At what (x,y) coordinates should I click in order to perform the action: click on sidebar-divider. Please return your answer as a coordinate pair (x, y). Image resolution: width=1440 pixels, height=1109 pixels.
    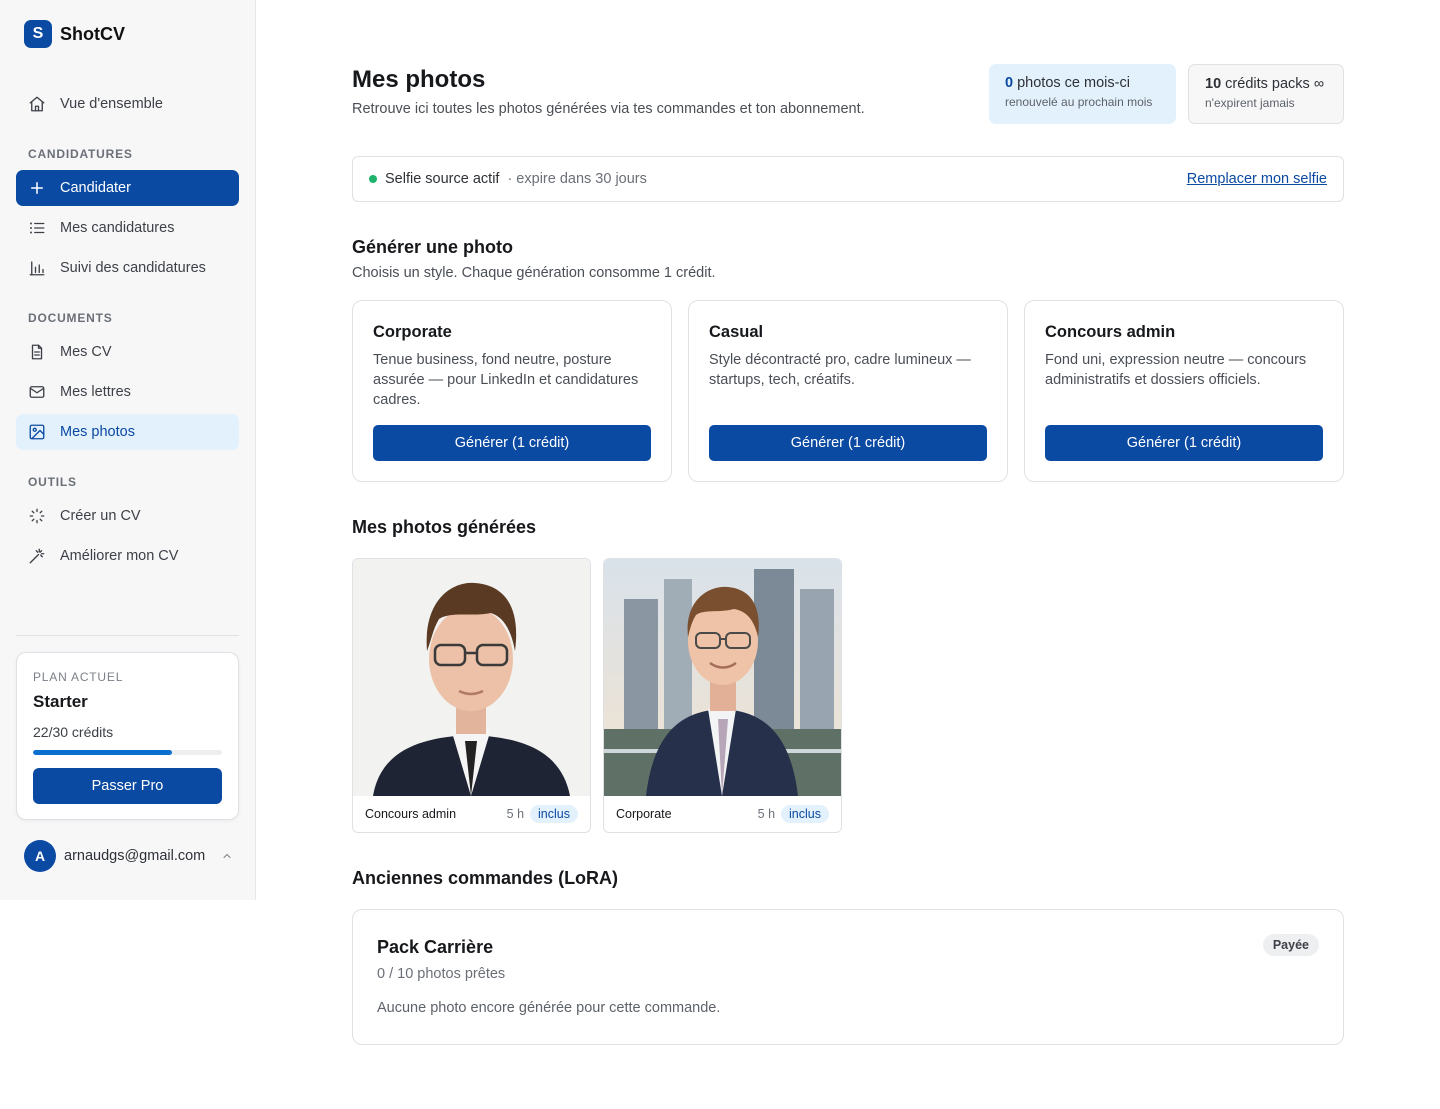
    Looking at the image, I should click on (127, 635).